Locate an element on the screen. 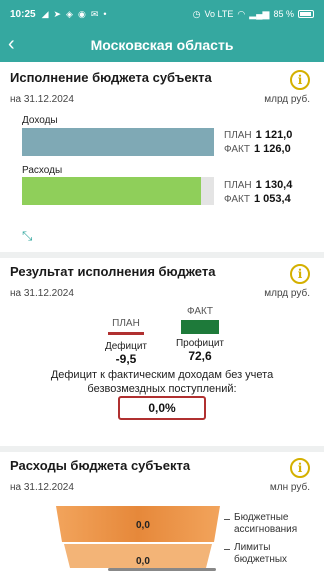  funnel-caption-1a: Бюджетные is located at coordinates (261, 517).